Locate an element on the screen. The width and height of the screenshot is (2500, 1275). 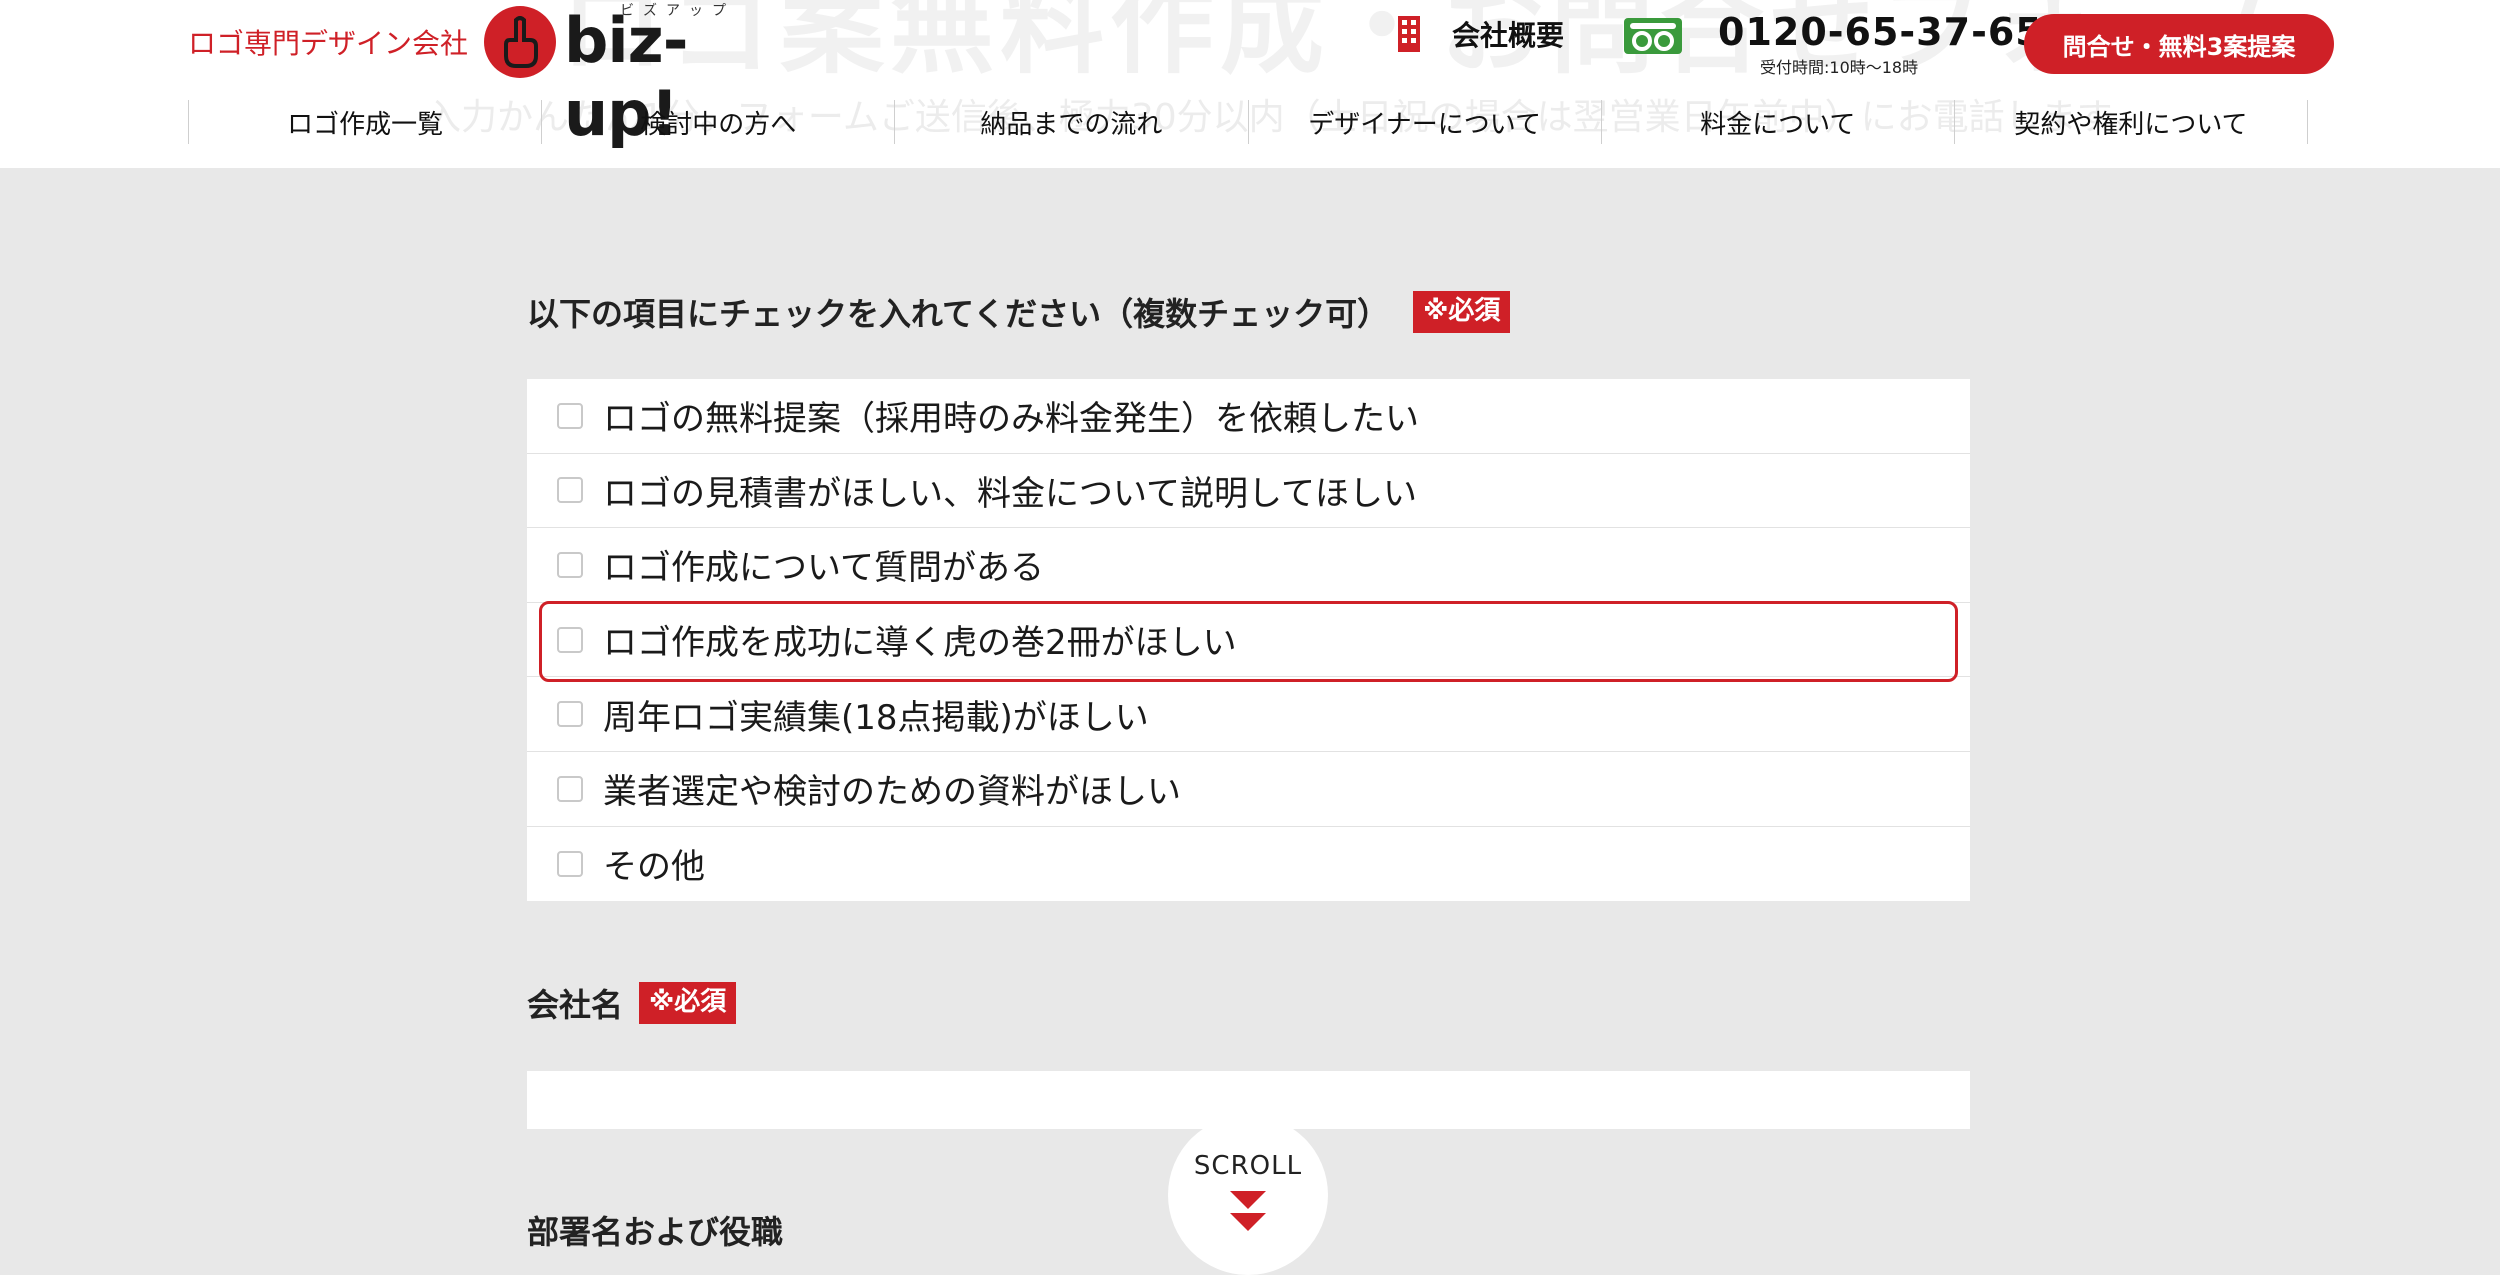
checkbox-label: ロゴの見積書がほしい、料金について説明してほしい is located at coordinates (1010, 493).